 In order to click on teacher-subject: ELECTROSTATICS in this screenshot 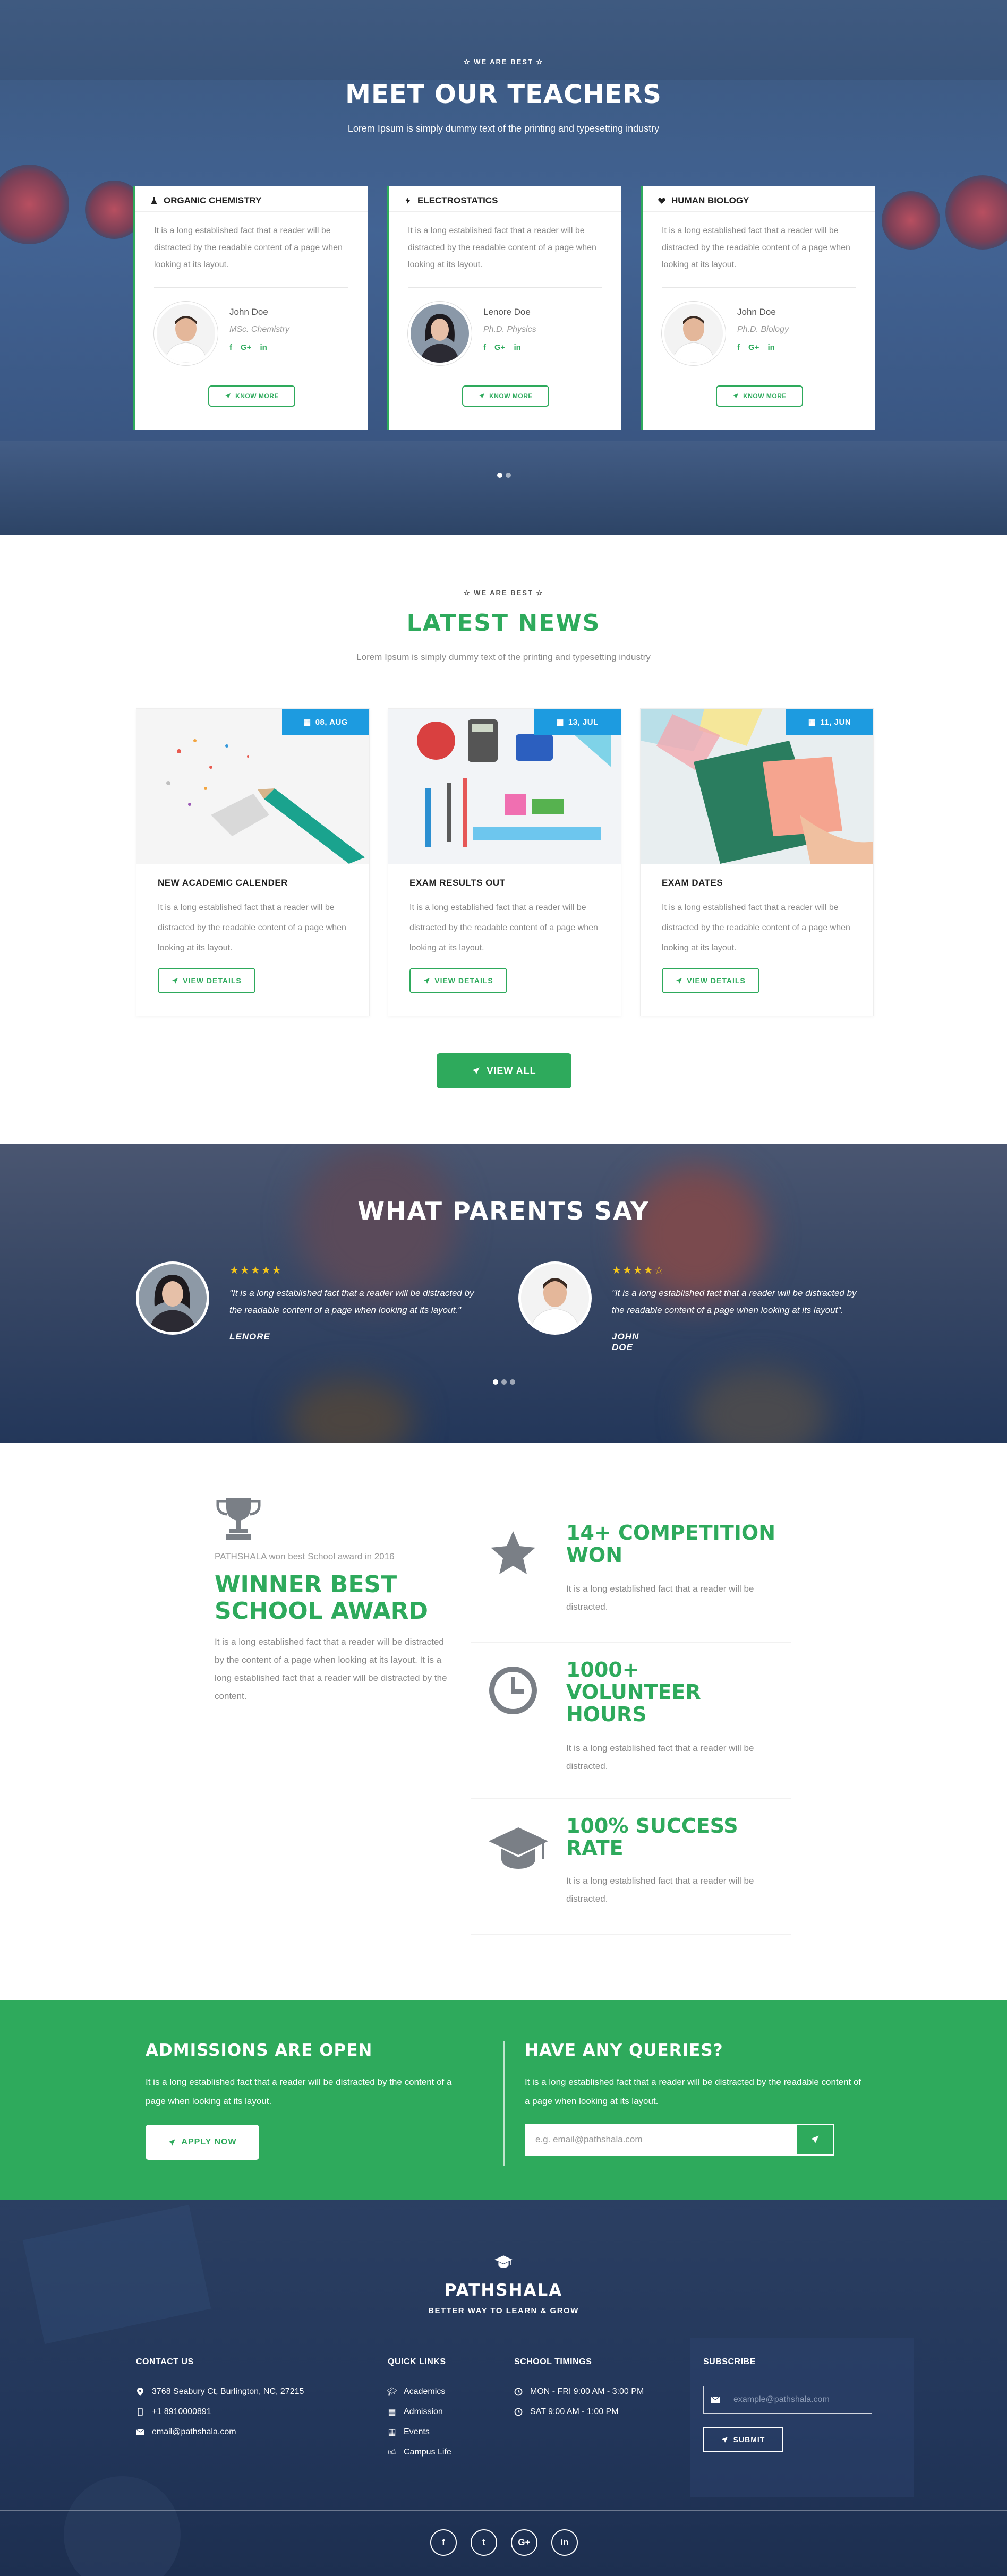, I will do `click(457, 200)`.